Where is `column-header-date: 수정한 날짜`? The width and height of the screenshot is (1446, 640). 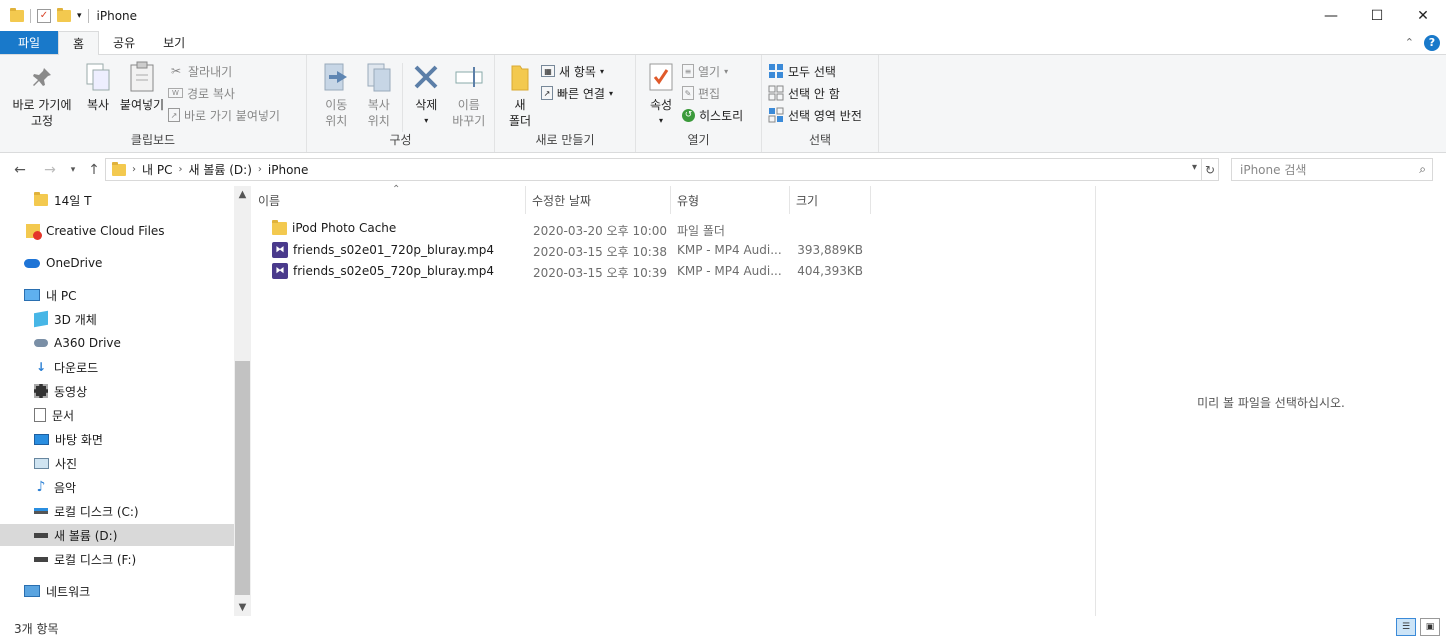 column-header-date: 수정한 날짜 is located at coordinates (598, 200).